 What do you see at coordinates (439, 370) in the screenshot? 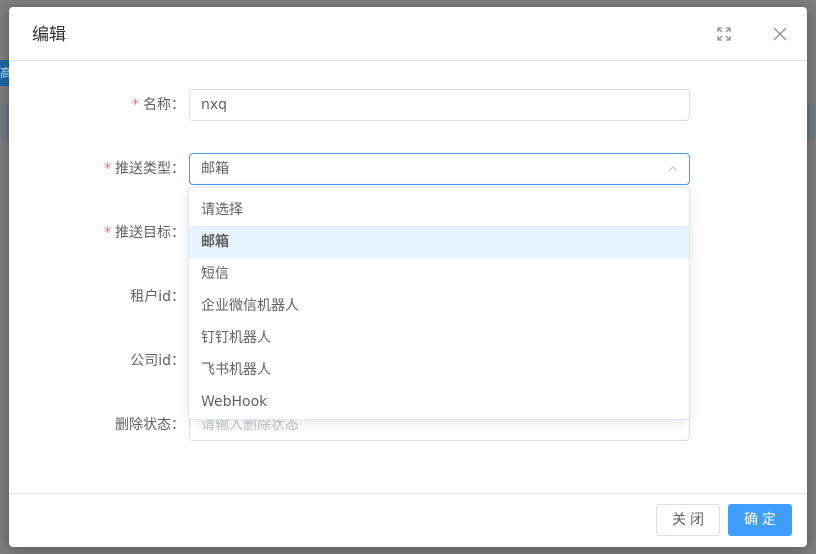
I see `dropdown-option-feishu-bot: 飞书机器人` at bounding box center [439, 370].